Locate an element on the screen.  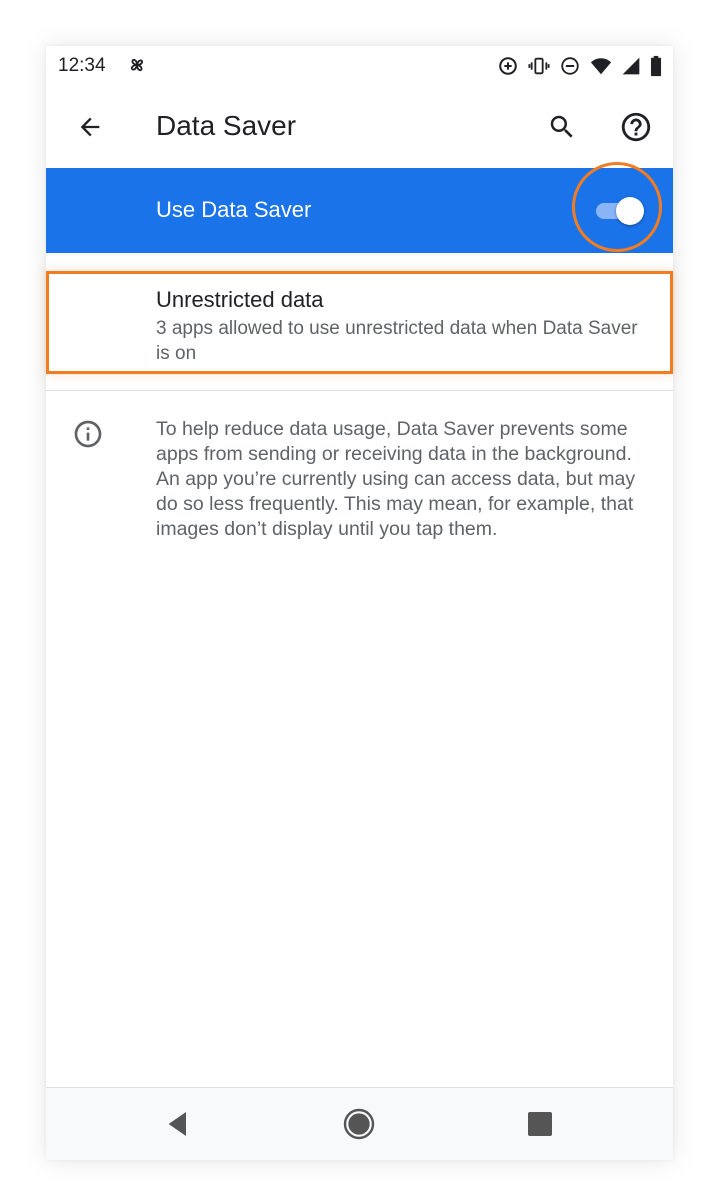
navigate-up-button is located at coordinates (90, 127).